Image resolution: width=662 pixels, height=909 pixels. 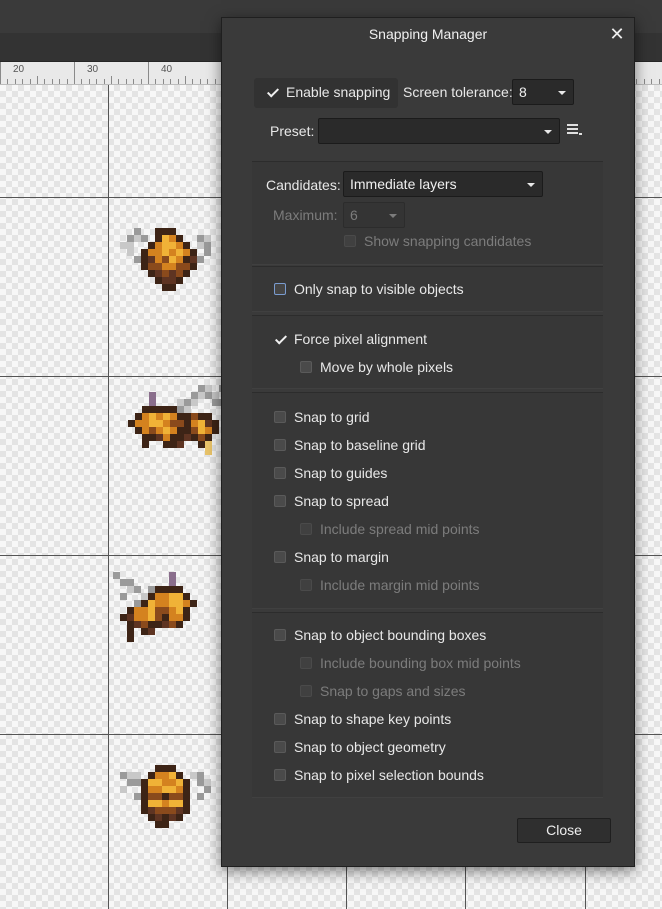 What do you see at coordinates (167, 69) in the screenshot?
I see `ruler-label-40: 40` at bounding box center [167, 69].